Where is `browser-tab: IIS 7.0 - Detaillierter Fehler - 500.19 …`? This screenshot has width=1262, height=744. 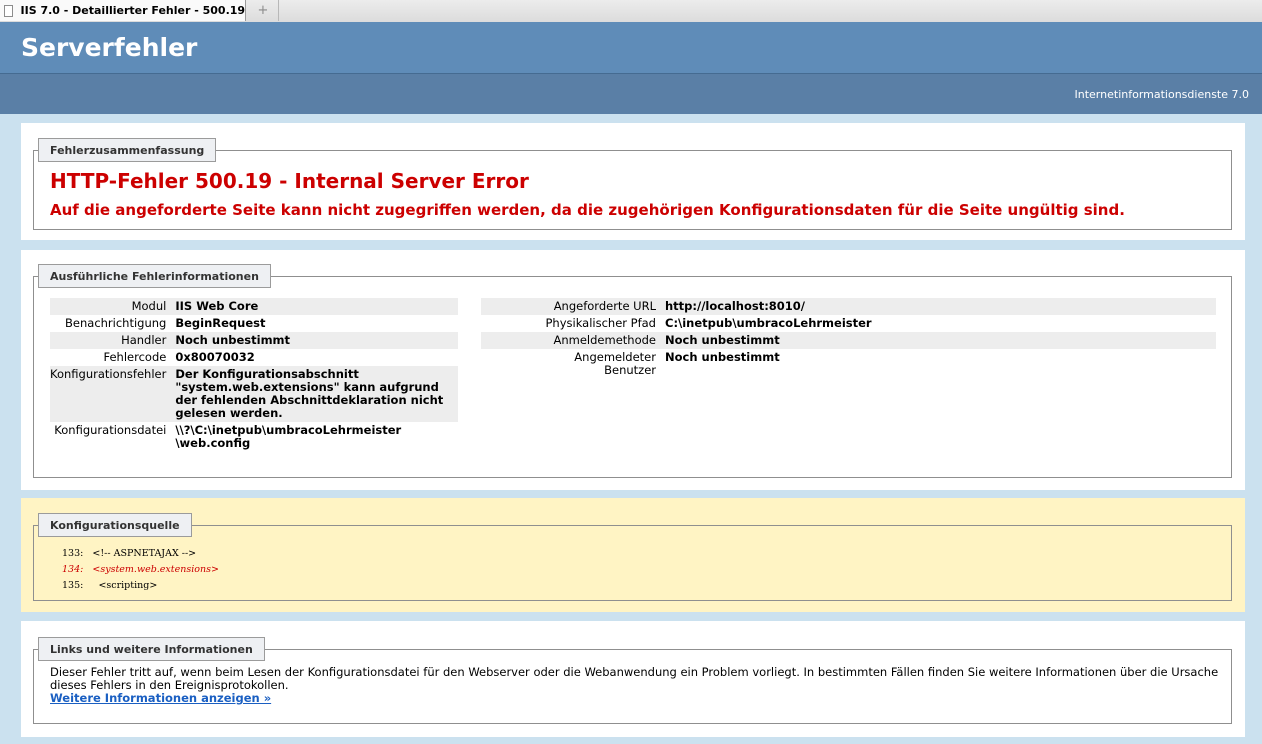 browser-tab: IIS 7.0 - Detaillierter Fehler - 500.19 … is located at coordinates (123, 10).